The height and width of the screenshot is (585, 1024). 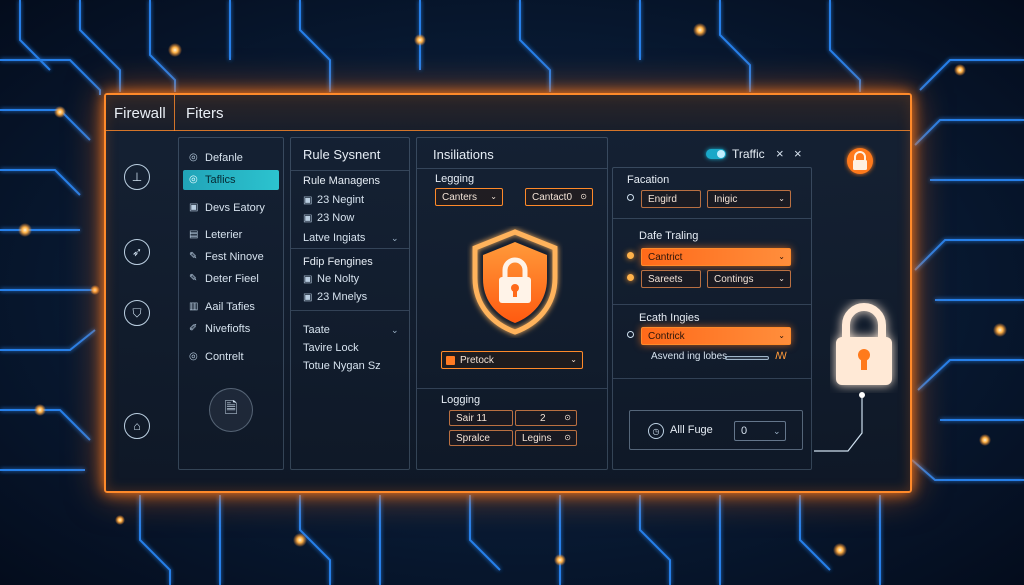 What do you see at coordinates (342, 181) in the screenshot?
I see `rule-managens-title: Rule Managens` at bounding box center [342, 181].